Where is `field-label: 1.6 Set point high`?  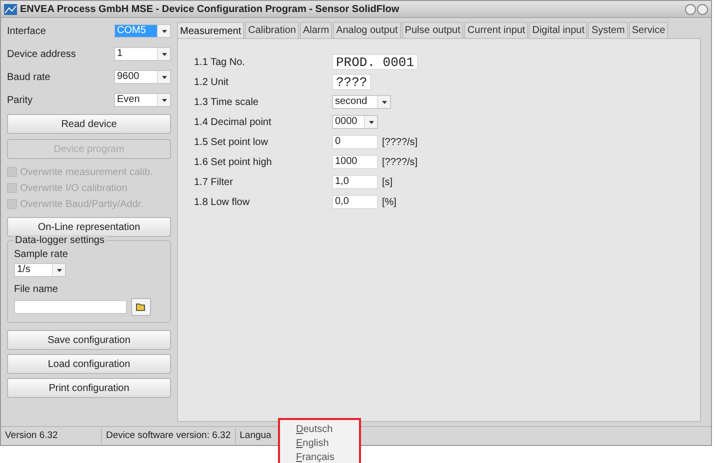 field-label: 1.6 Set point high is located at coordinates (233, 162).